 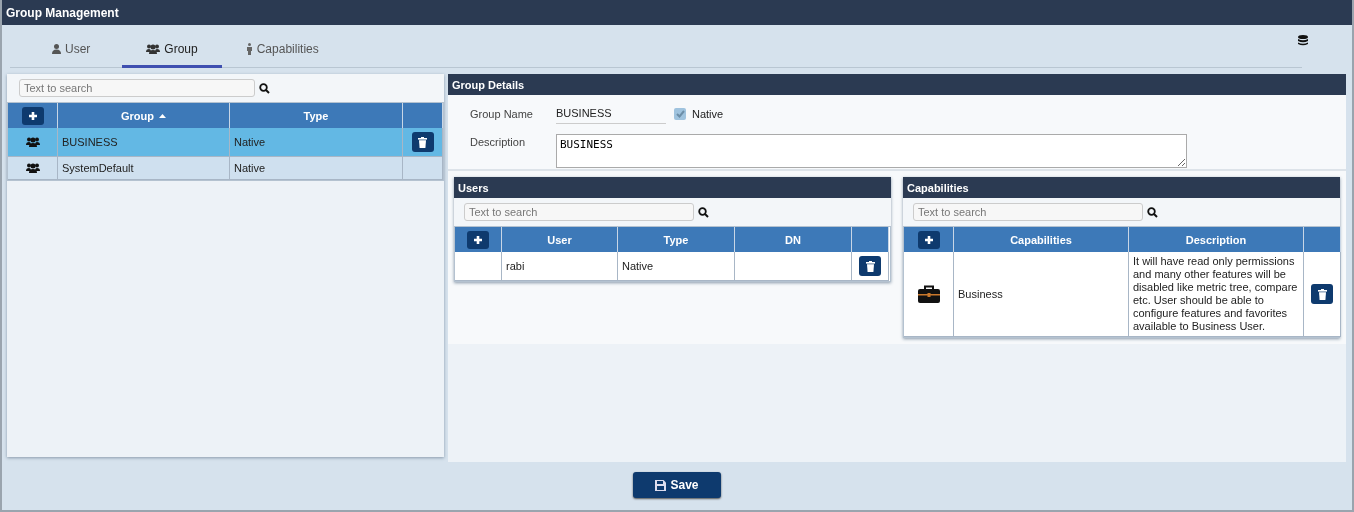 I want to click on tab: Group, so click(x=172, y=50).